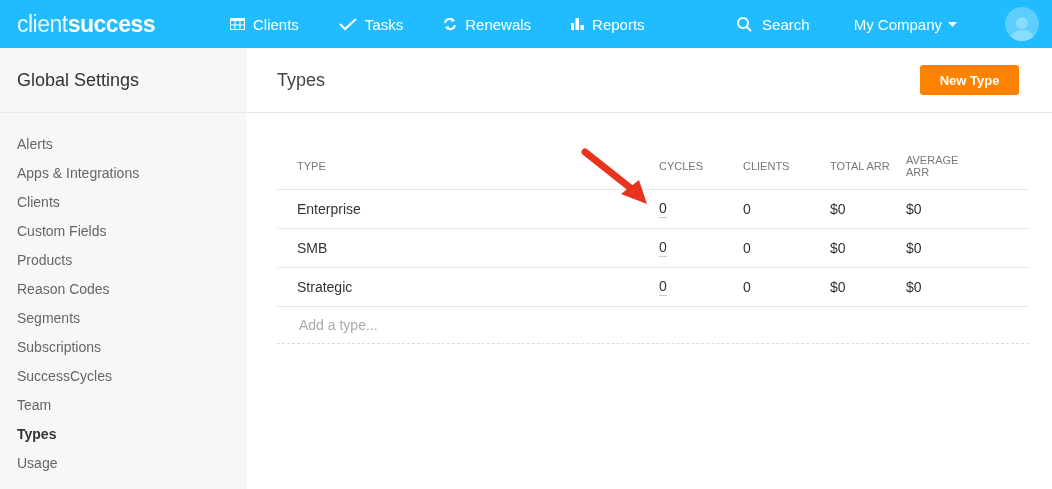 This screenshot has width=1052, height=489. Describe the element at coordinates (37, 434) in the screenshot. I see `sidebar-item: Types` at that location.